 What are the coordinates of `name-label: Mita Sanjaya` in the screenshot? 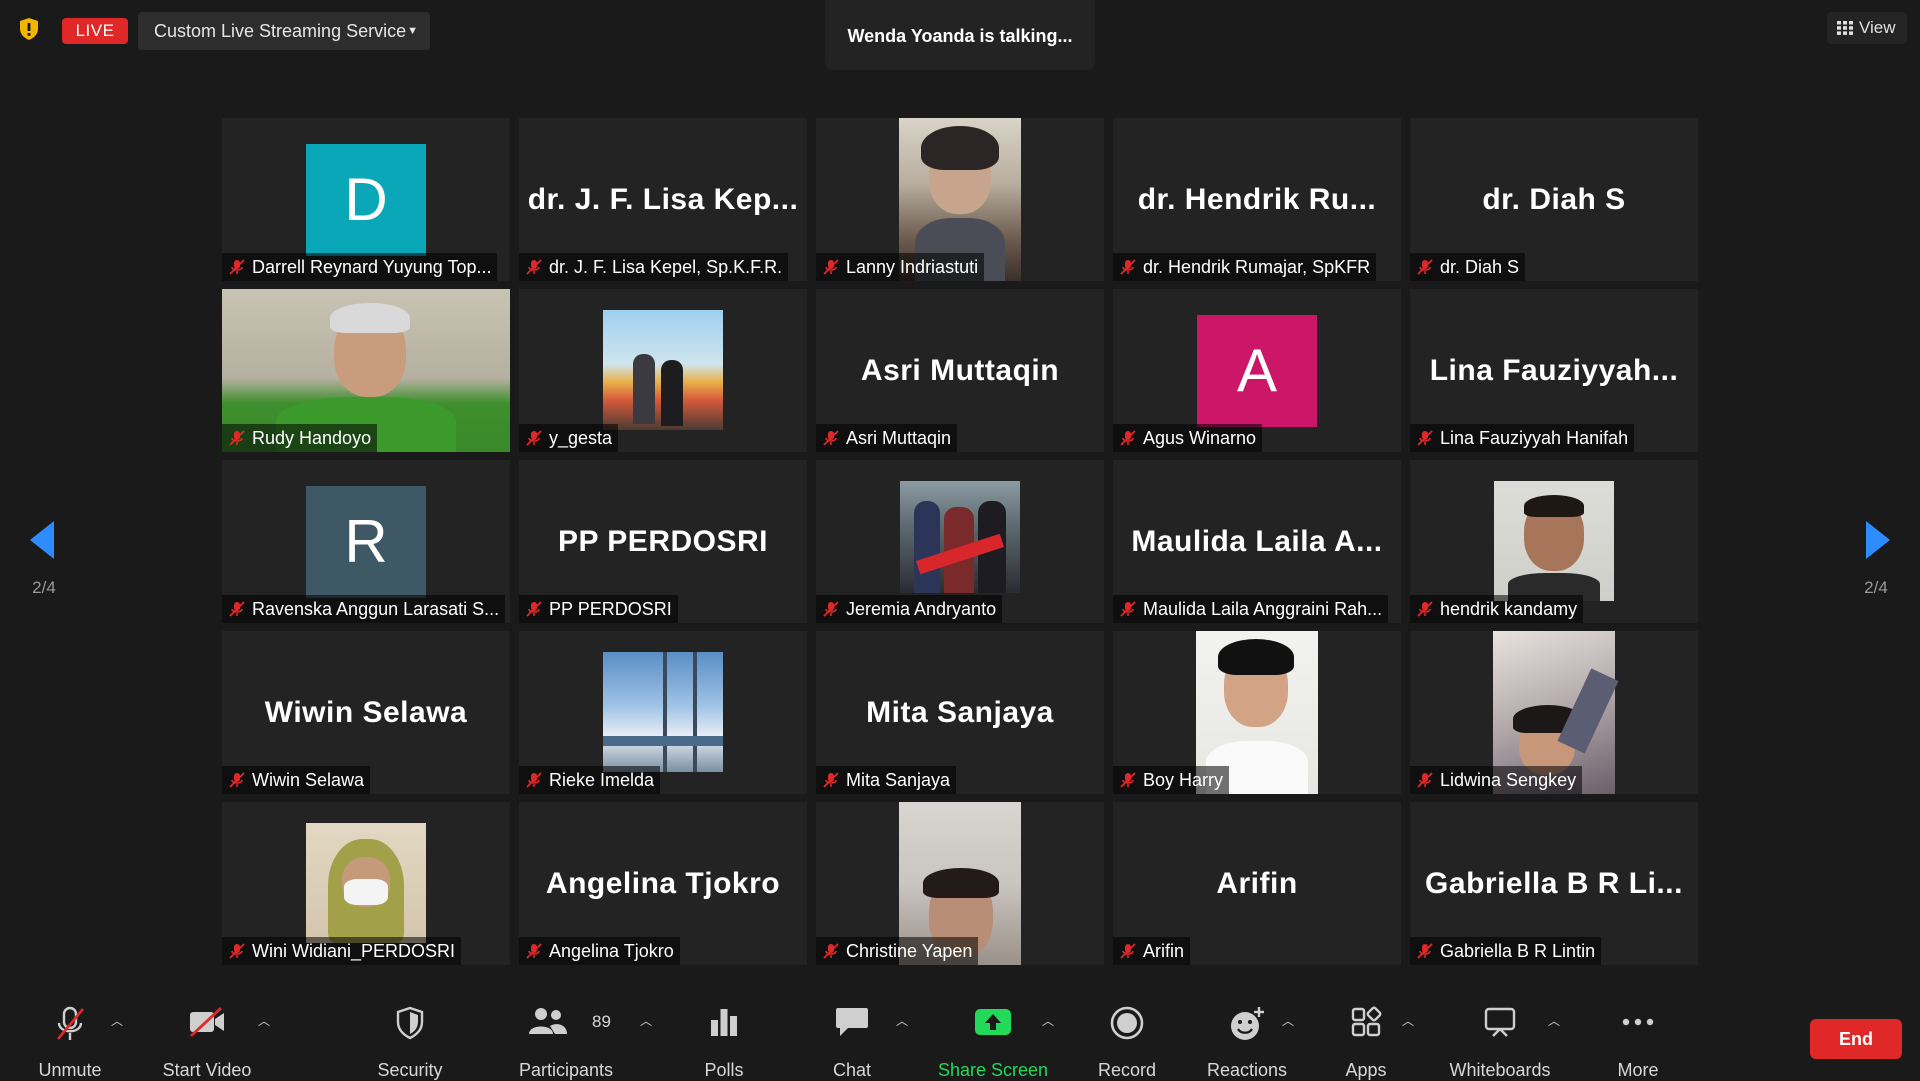 It's located at (886, 780).